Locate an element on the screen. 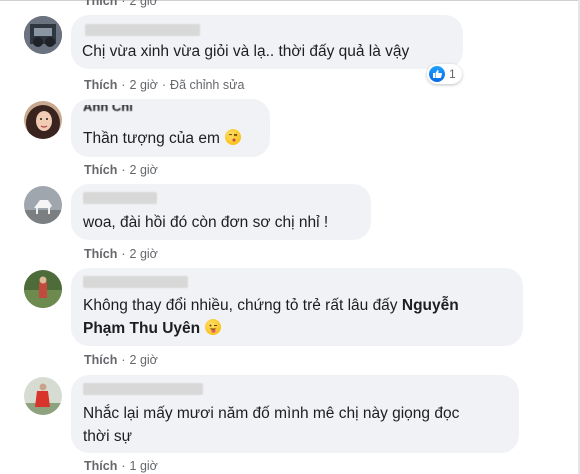  commenter-name-partial: Anh Chi is located at coordinates (118, 112).